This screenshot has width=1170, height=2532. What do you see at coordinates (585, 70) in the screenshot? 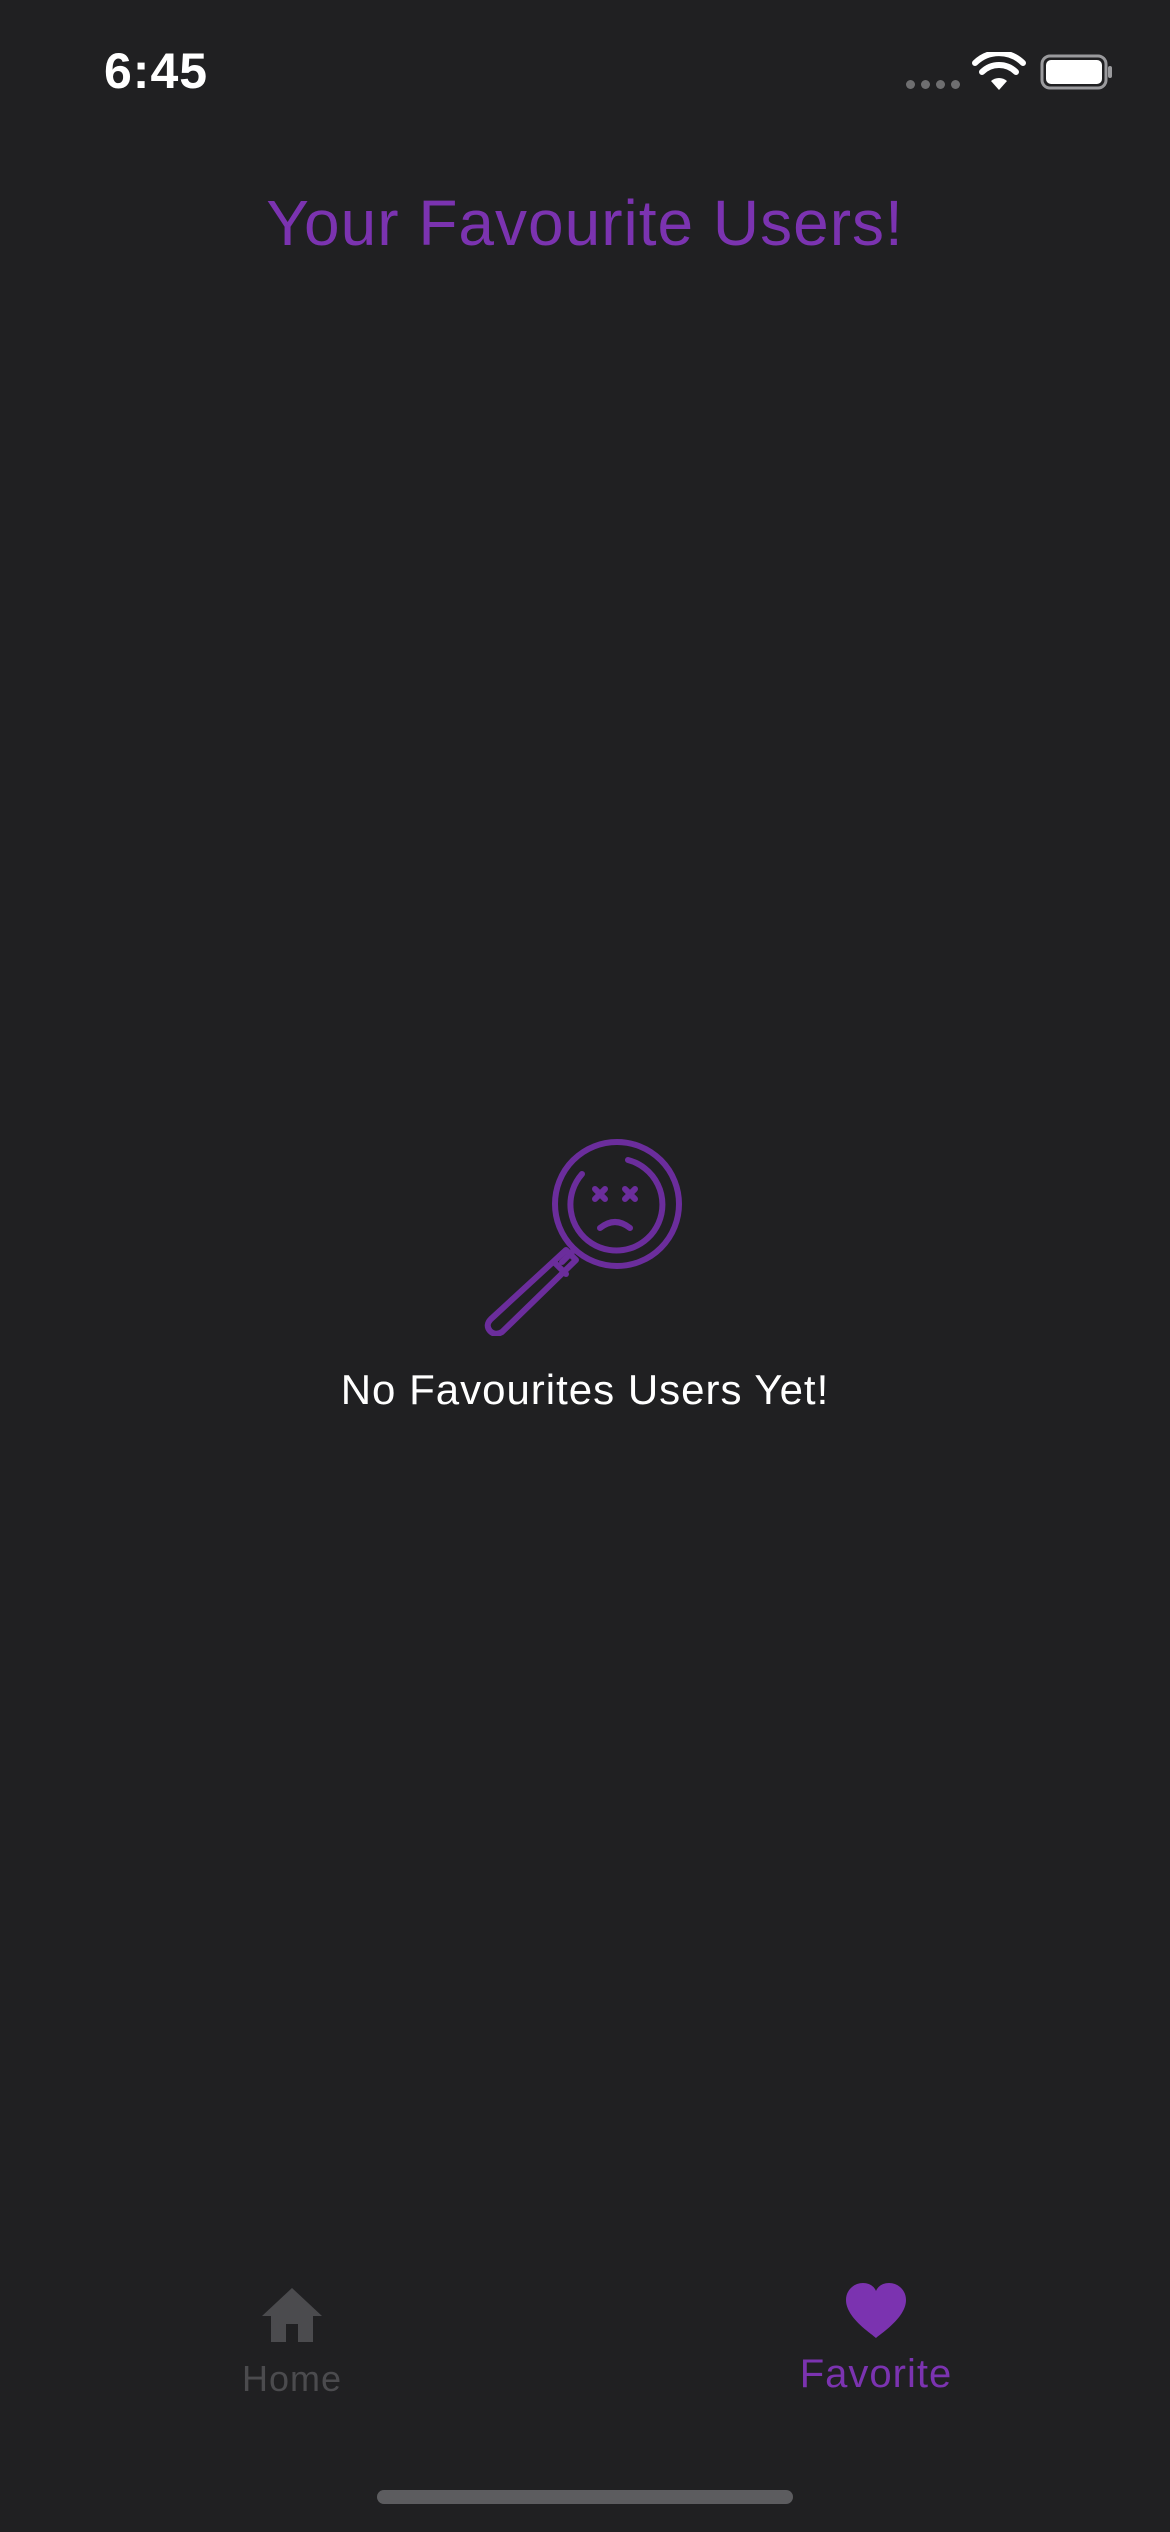
I see `status-bar: 6:45` at bounding box center [585, 70].